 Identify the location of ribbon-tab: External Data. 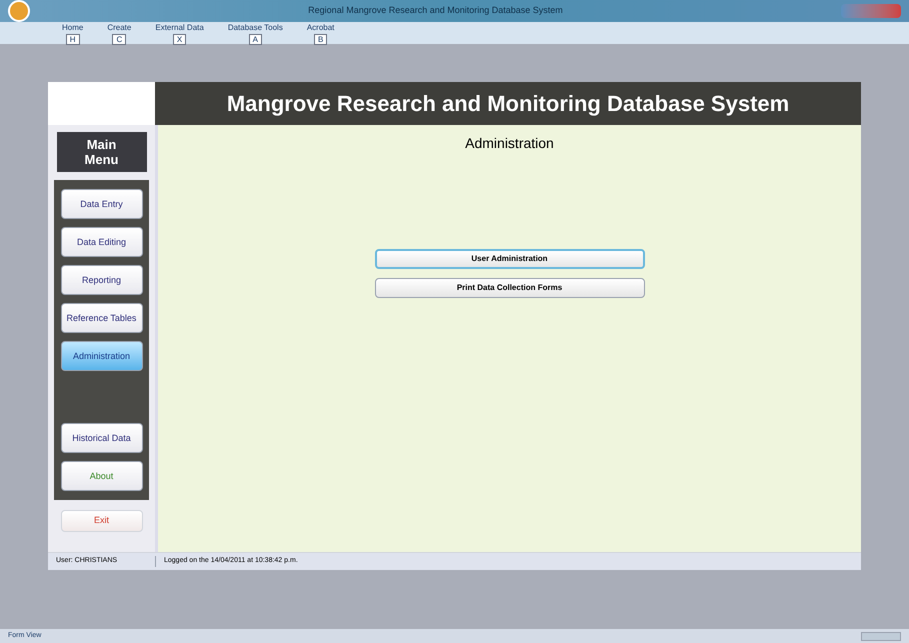
(179, 28).